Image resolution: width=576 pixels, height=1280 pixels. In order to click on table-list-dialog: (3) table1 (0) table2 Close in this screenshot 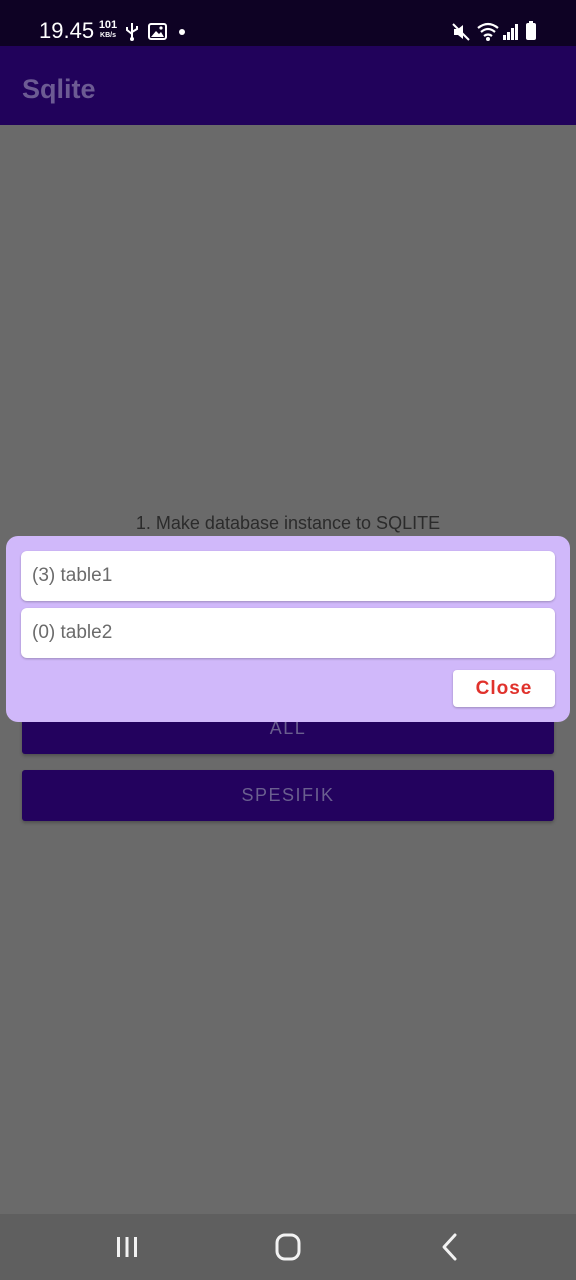, I will do `click(288, 629)`.